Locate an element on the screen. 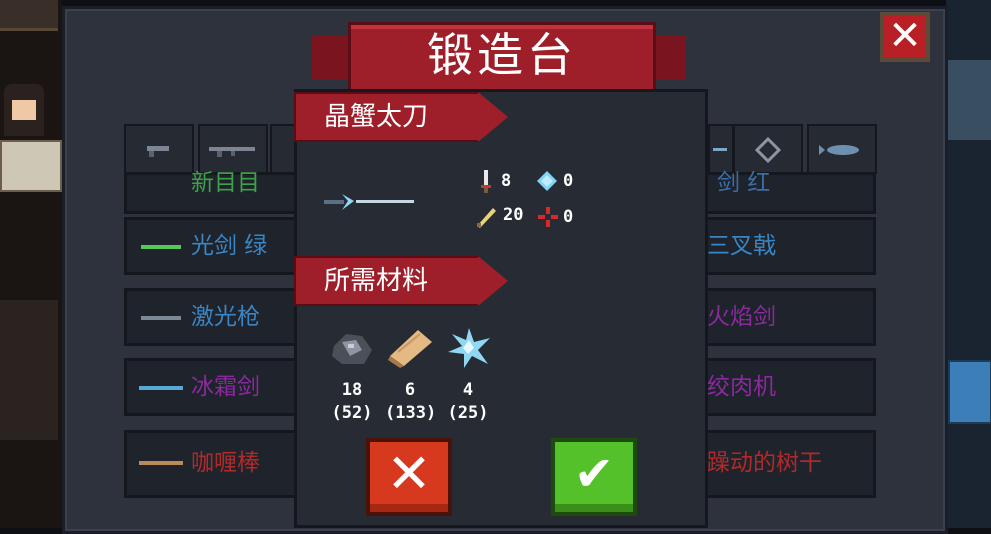 The image size is (991, 534). tab-rifle is located at coordinates (233, 149).